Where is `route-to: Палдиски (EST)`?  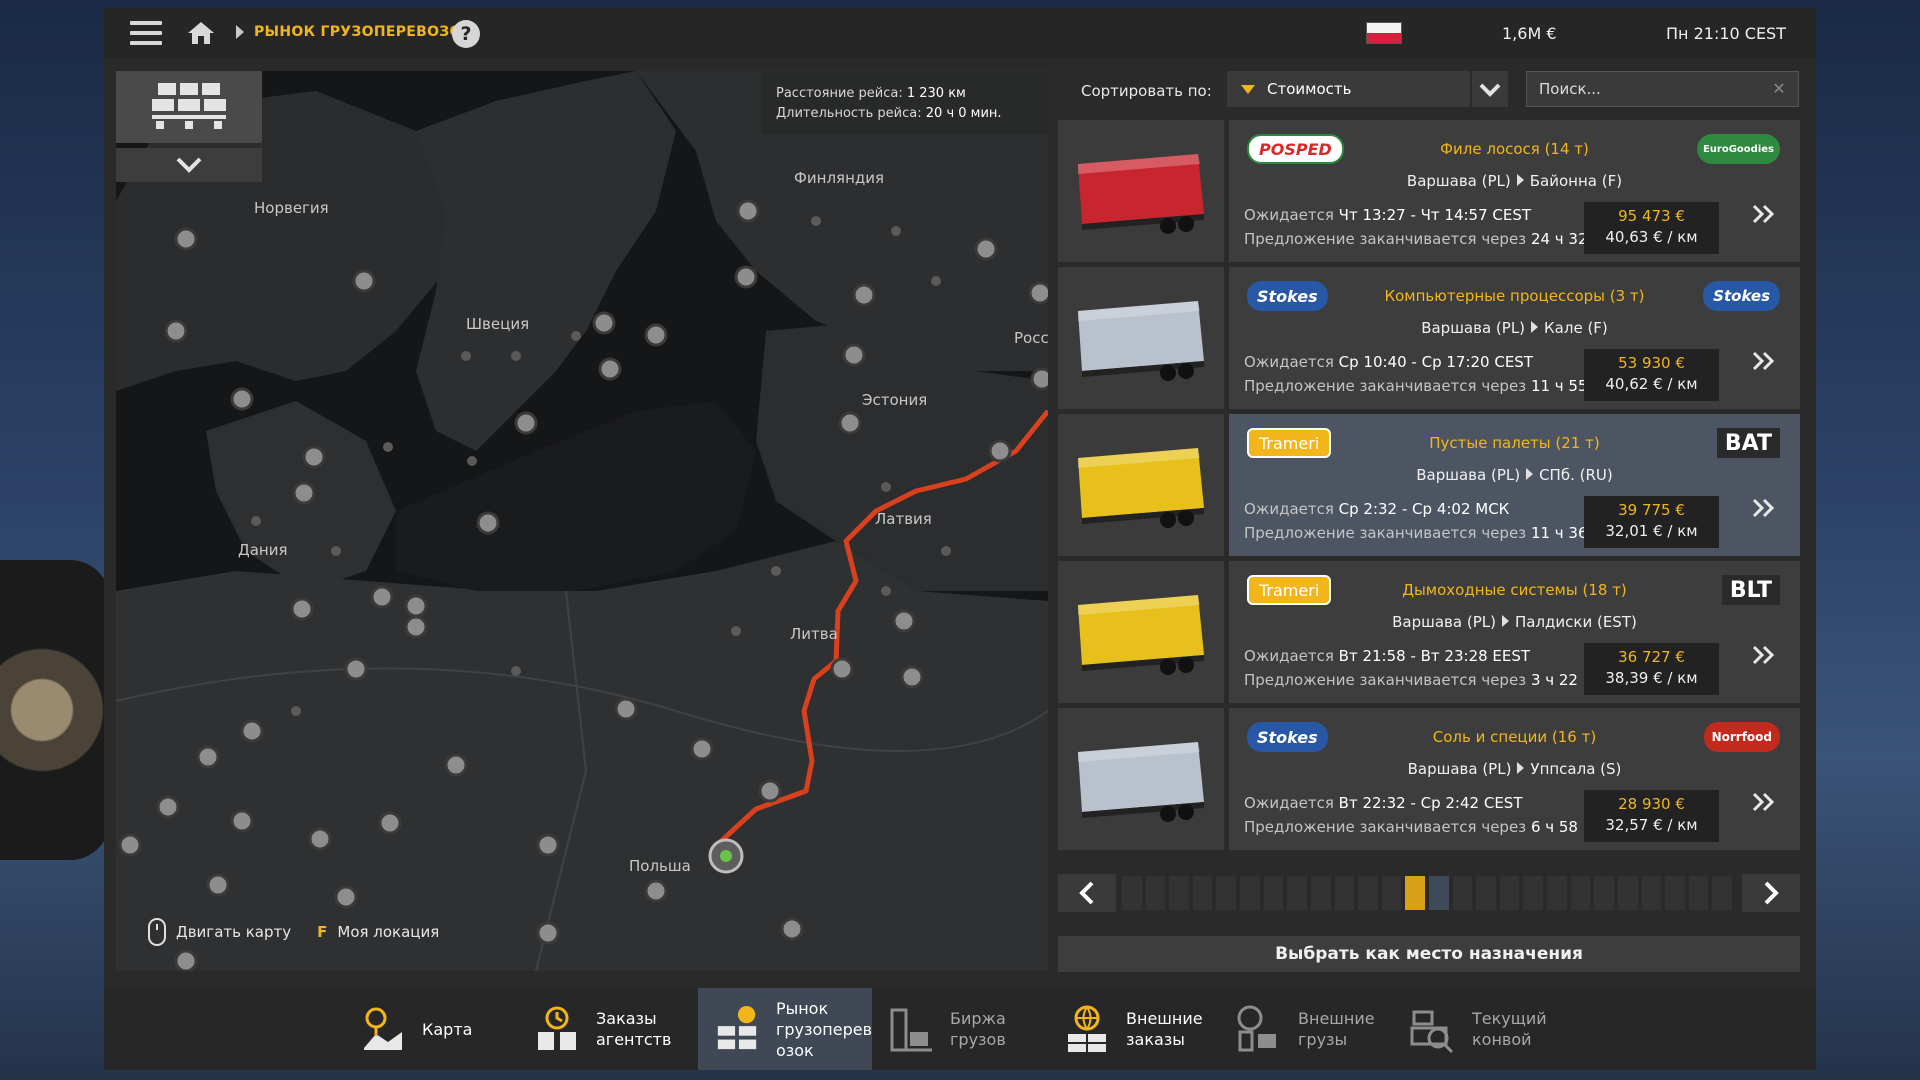
route-to: Палдиски (EST) is located at coordinates (1575, 622).